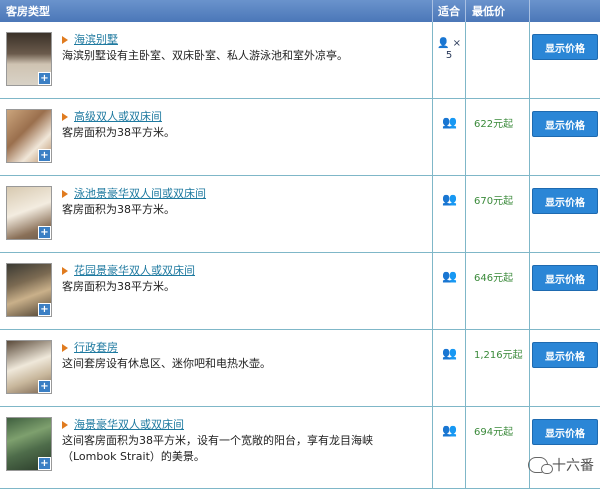 The height and width of the screenshot is (489, 600). I want to click on watermark: 十六番, so click(561, 465).